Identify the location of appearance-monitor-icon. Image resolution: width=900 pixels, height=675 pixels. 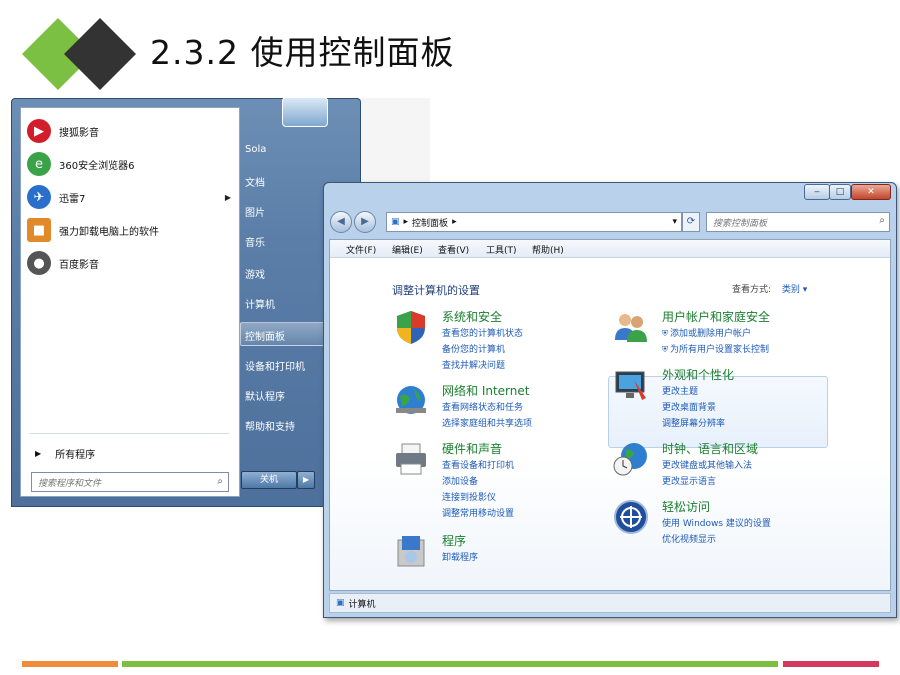
(630, 385).